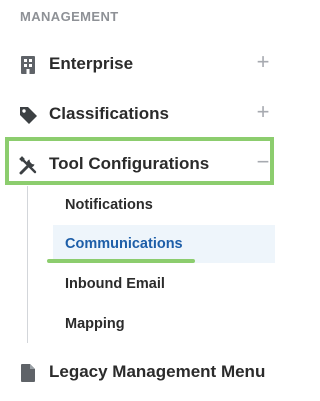 This screenshot has width=320, height=401. I want to click on sub-item-label: Communications, so click(124, 244).